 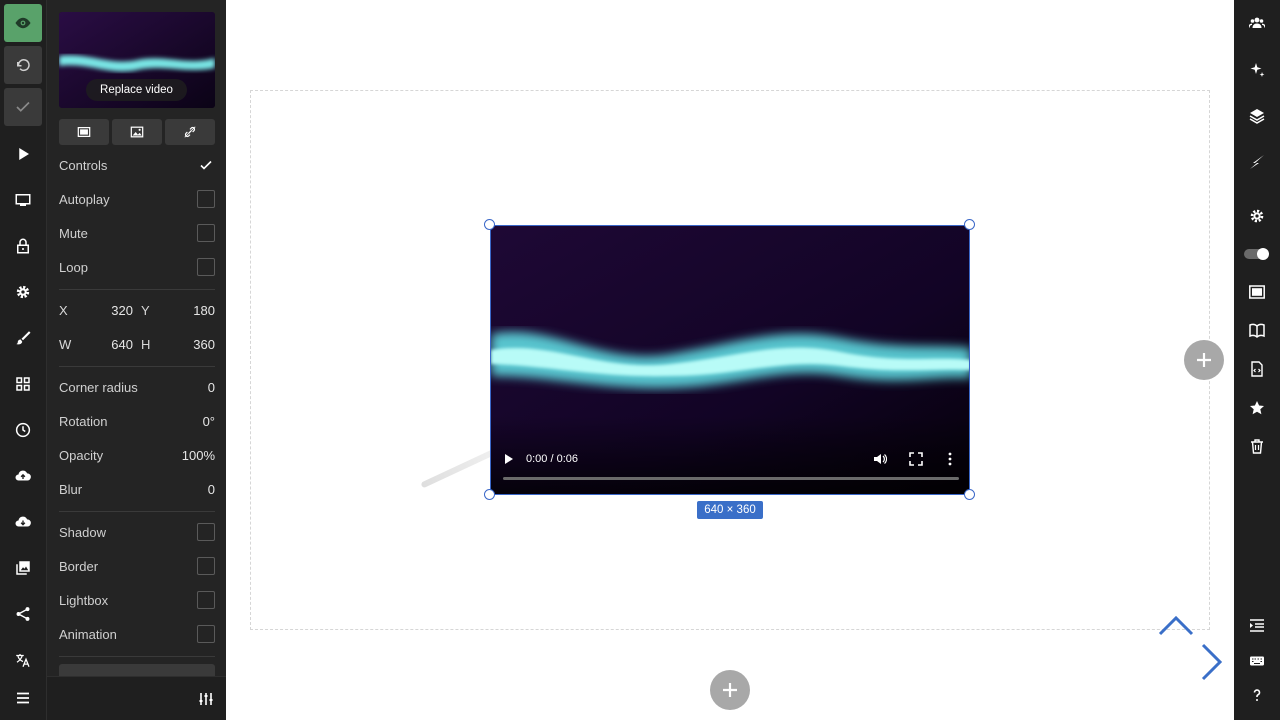 I want to click on blur-value: 0, so click(x=211, y=489).